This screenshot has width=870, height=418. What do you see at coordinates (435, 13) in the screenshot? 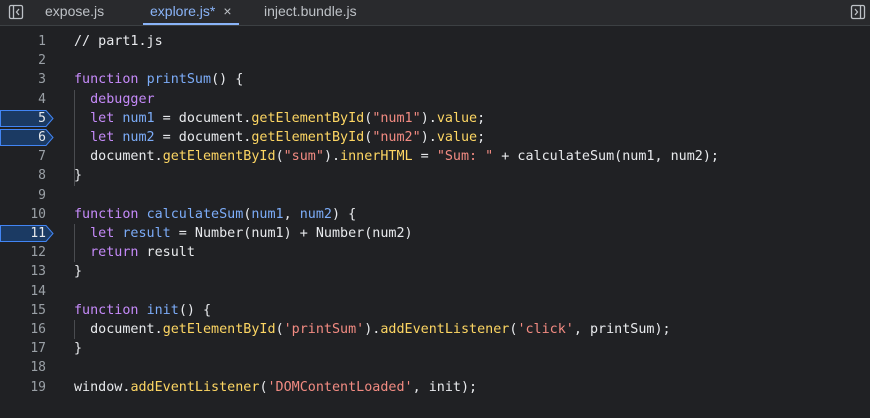
I see `editor-tab-bar: expose.js explore.js* × inject.bundle.js` at bounding box center [435, 13].